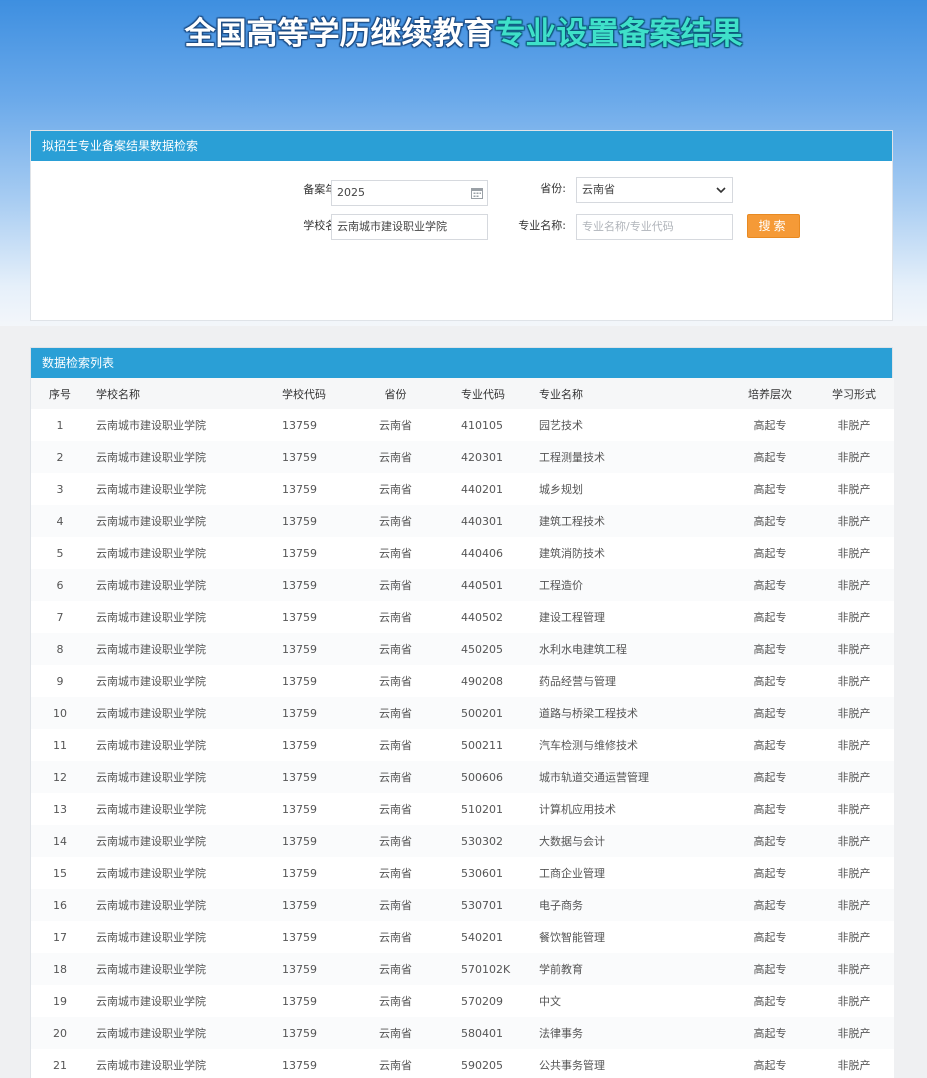  What do you see at coordinates (654, 190) in the screenshot?
I see `province-select: 云南省` at bounding box center [654, 190].